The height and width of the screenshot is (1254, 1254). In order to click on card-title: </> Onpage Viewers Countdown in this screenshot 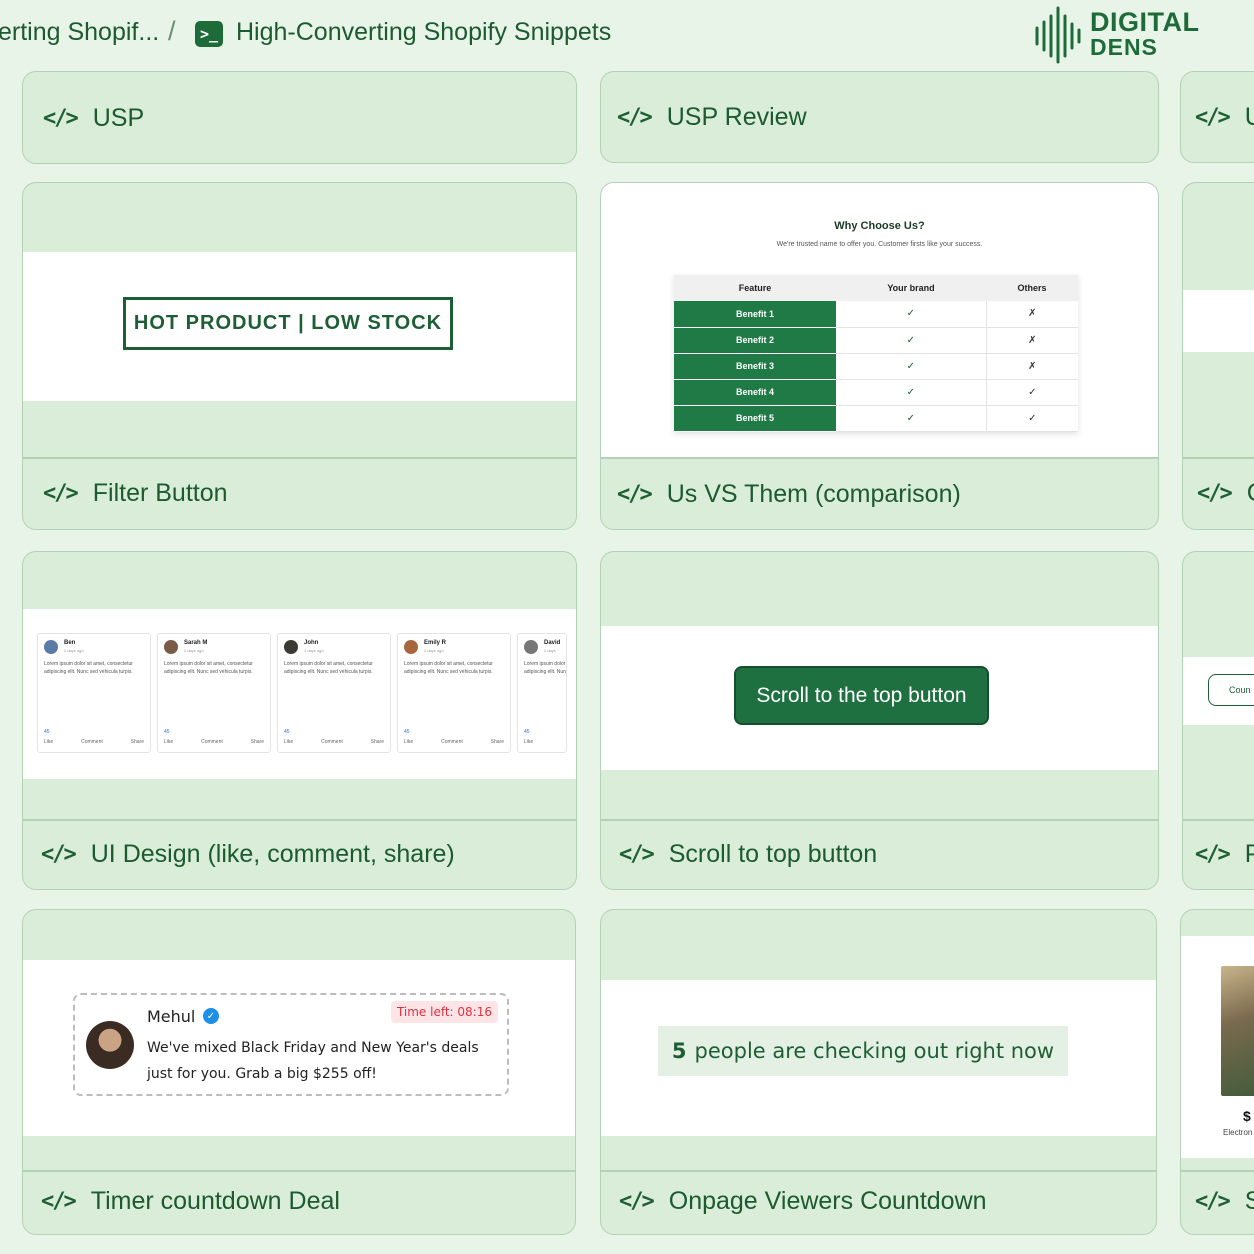, I will do `click(803, 1201)`.